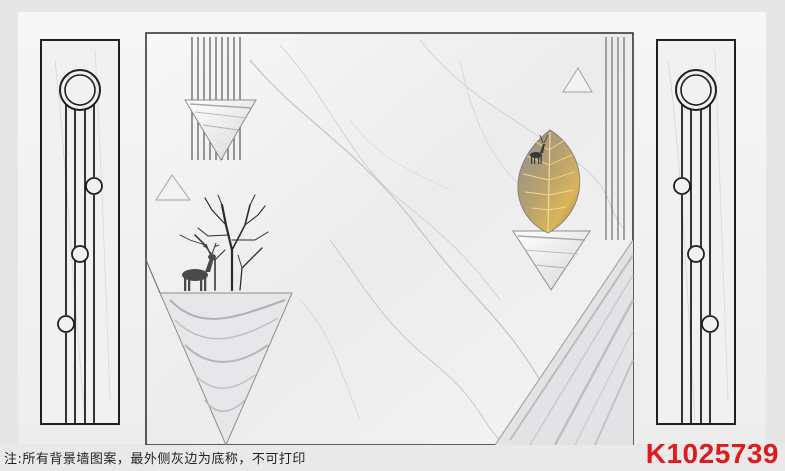 Image resolution: width=785 pixels, height=471 pixels. I want to click on print-note-caption: 注:所有背景墙图案，最外侧灰边为底称，不可打印, so click(155, 459).